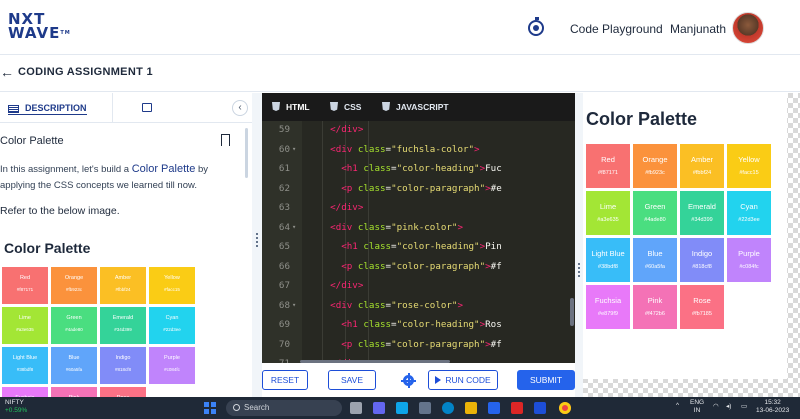 The height and width of the screenshot is (419, 800). What do you see at coordinates (655, 206) in the screenshot?
I see `color-name: Green` at bounding box center [655, 206].